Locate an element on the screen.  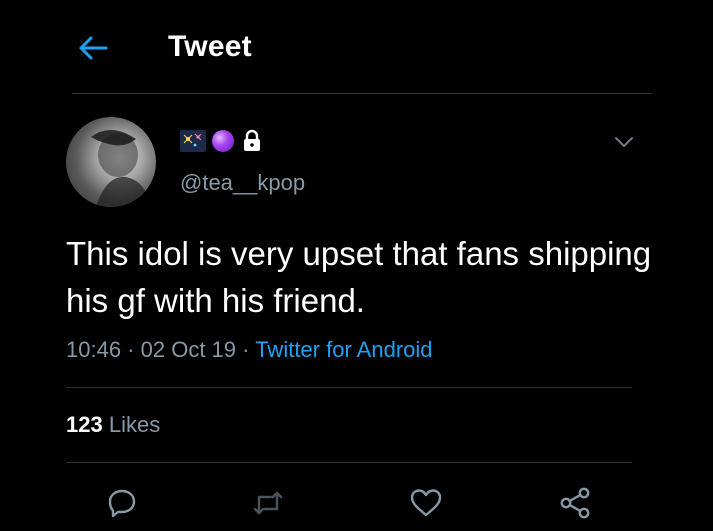
reply-button is located at coordinates (122, 503).